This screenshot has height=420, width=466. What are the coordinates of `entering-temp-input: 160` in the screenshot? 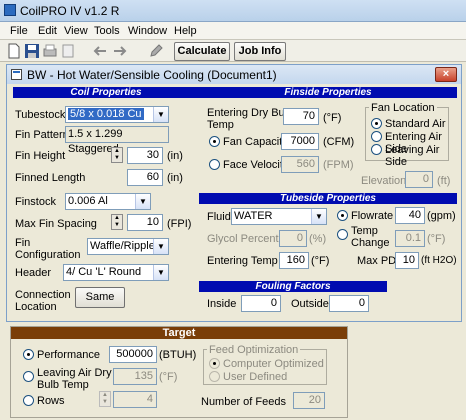 It's located at (294, 260).